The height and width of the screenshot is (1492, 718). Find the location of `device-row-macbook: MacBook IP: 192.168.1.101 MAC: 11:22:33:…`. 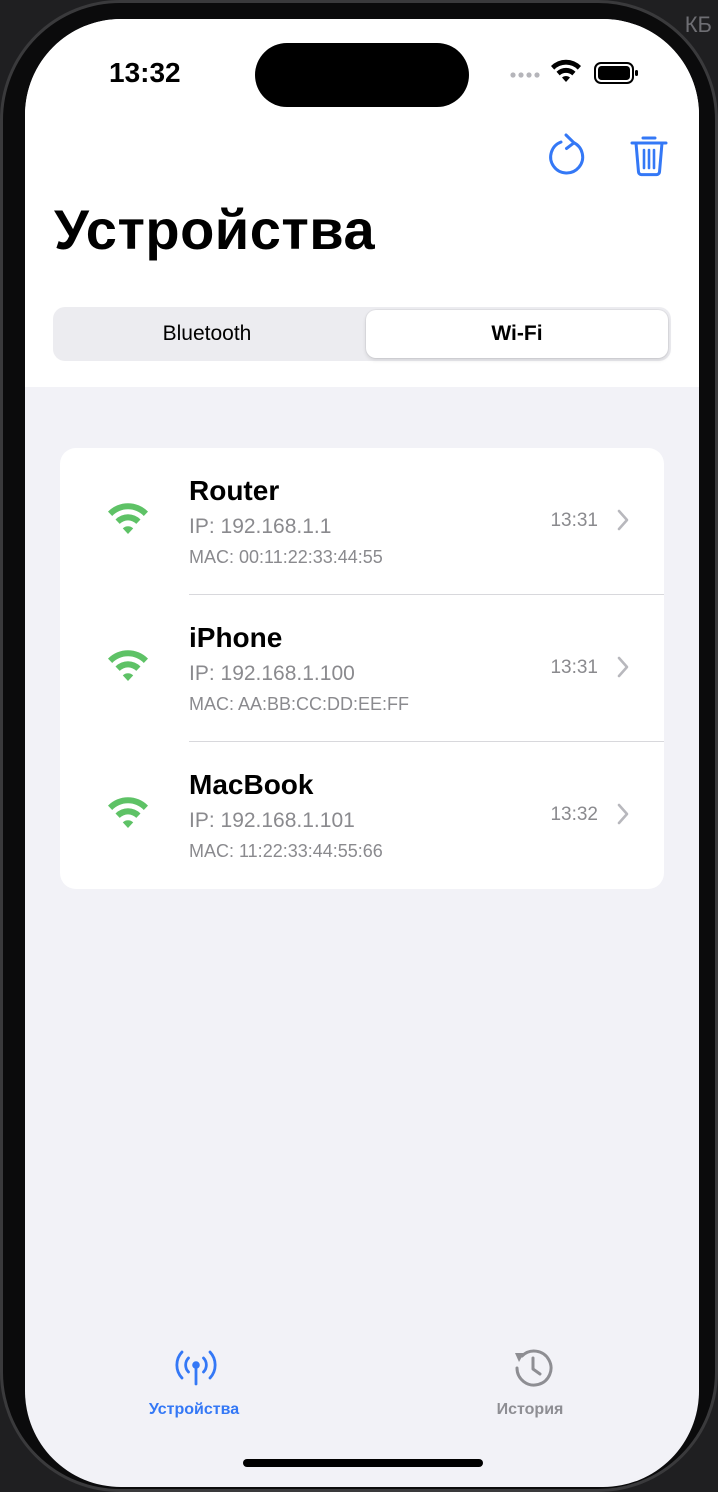

device-row-macbook: MacBook IP: 192.168.1.101 MAC: 11:22:33:… is located at coordinates (362, 815).